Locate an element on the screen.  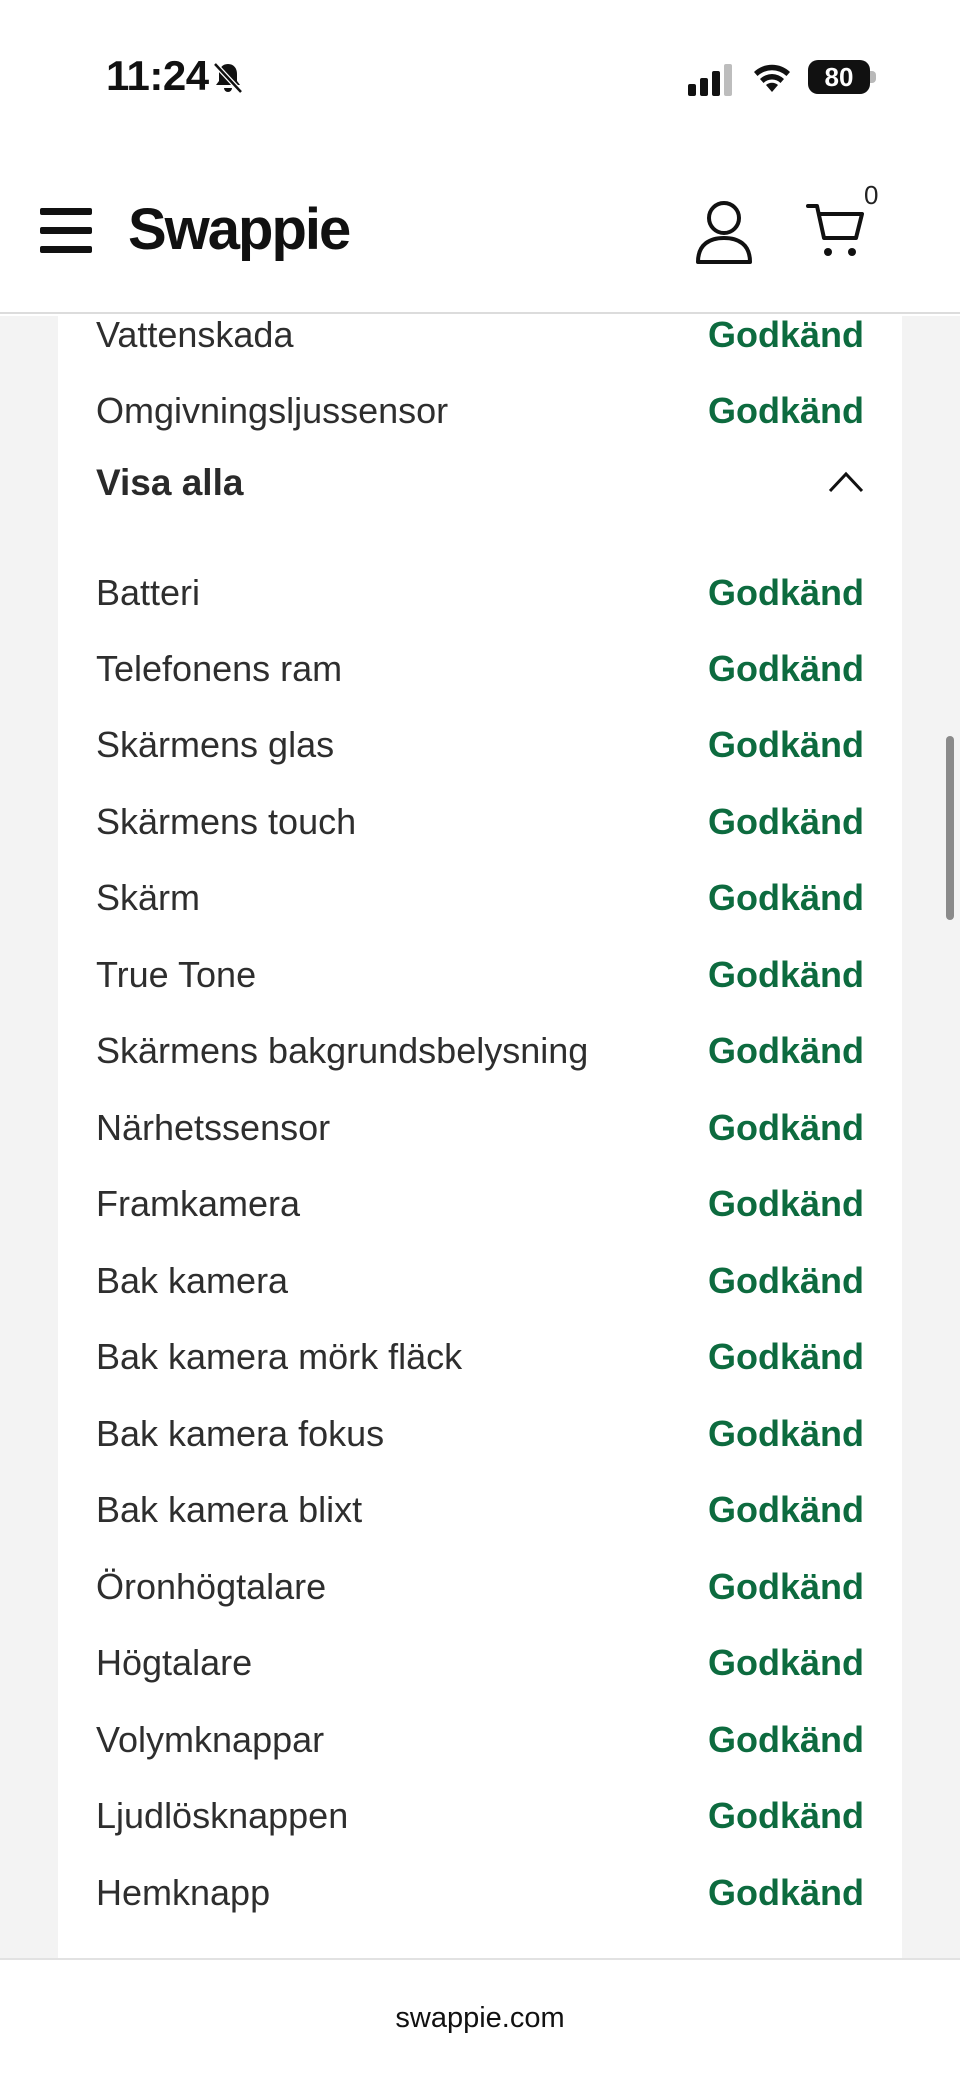
site-header: Swappie 0 is located at coordinates (480, 232).